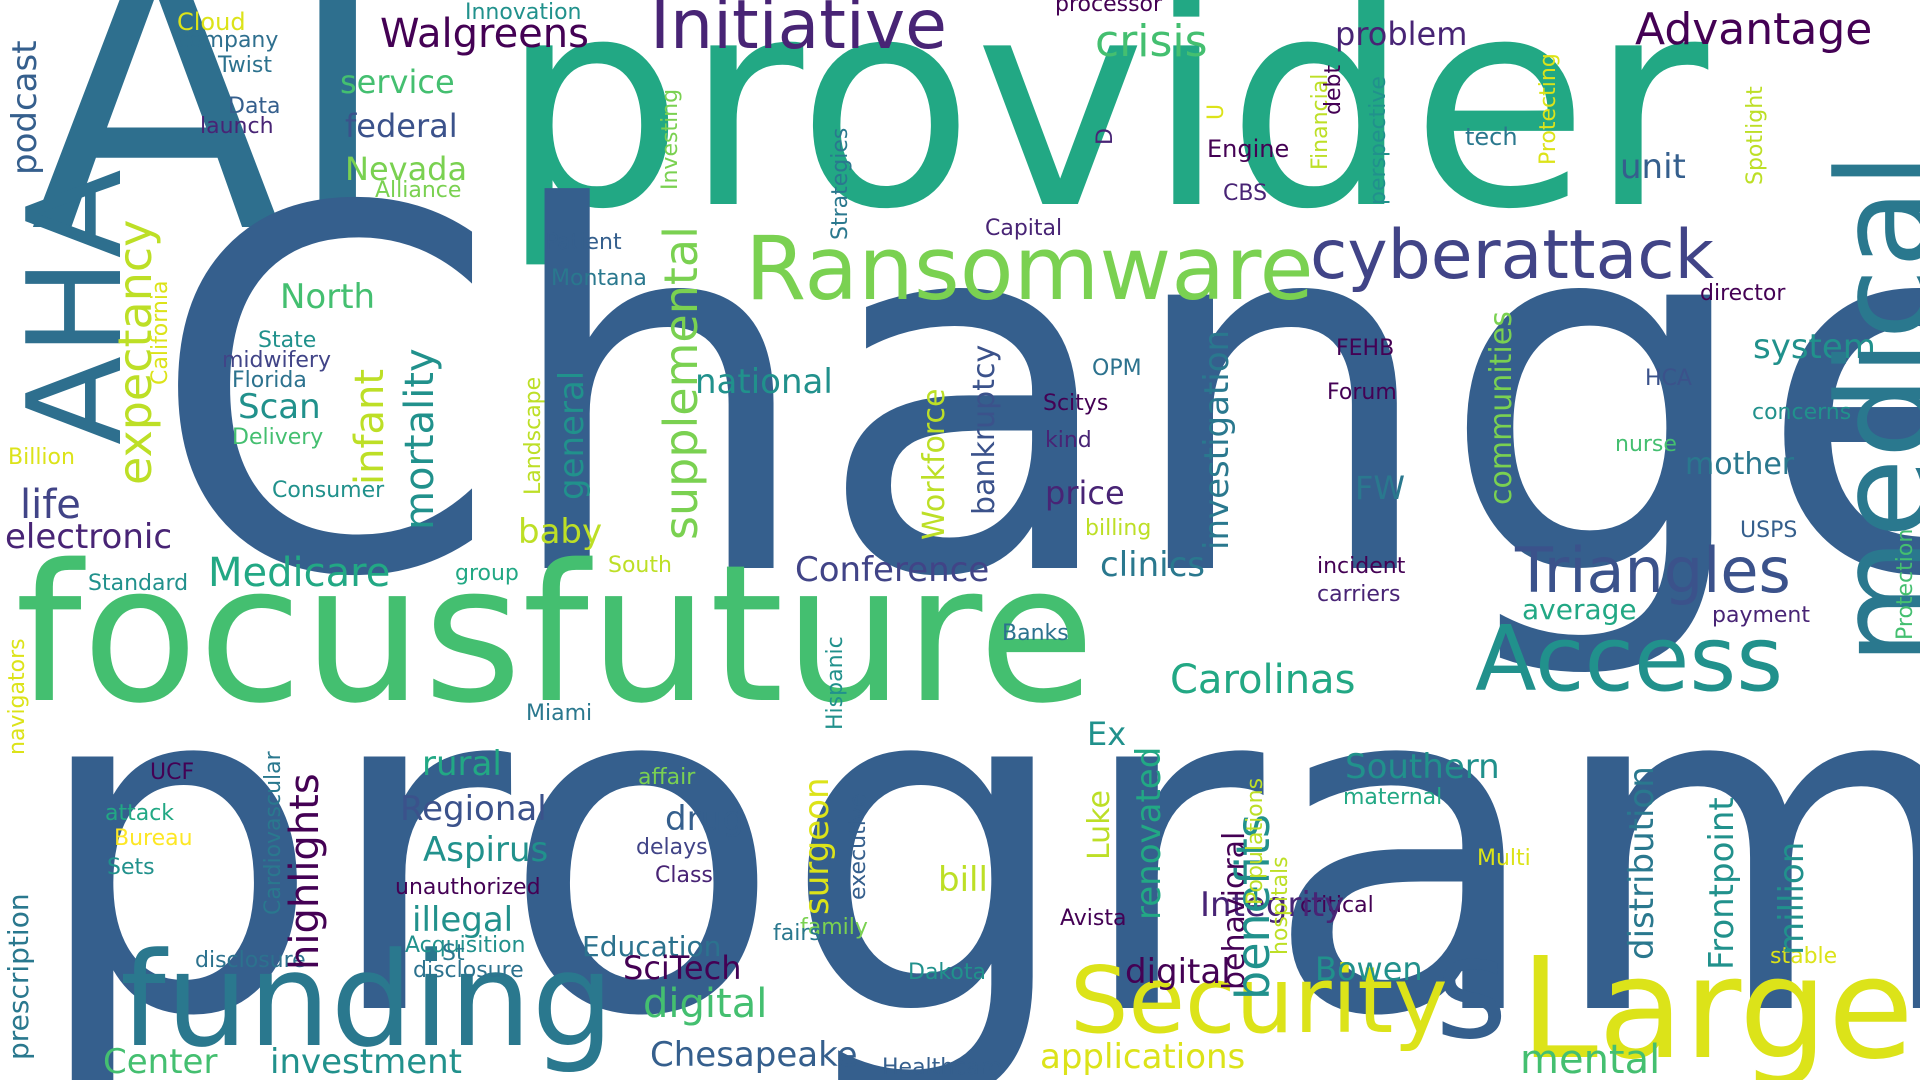  What do you see at coordinates (1117, 368) in the screenshot?
I see `word-opm: OPM` at bounding box center [1117, 368].